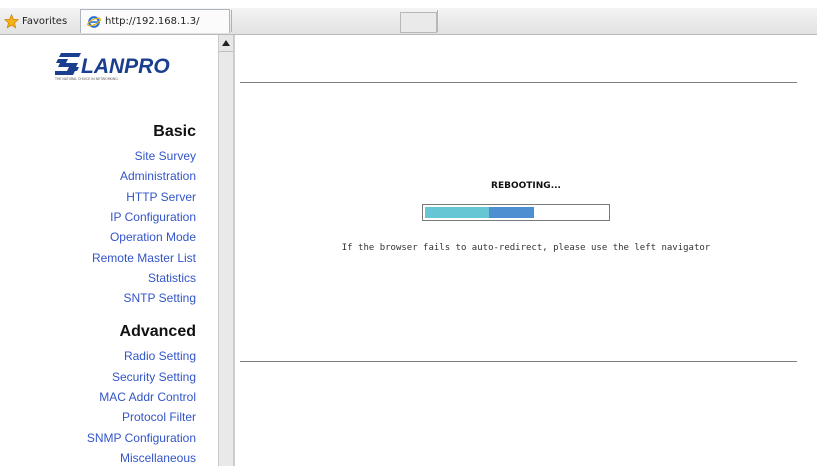 The height and width of the screenshot is (466, 817). Describe the element at coordinates (125, 66) in the screenshot. I see `logo-wordmark: LANPRO` at that location.